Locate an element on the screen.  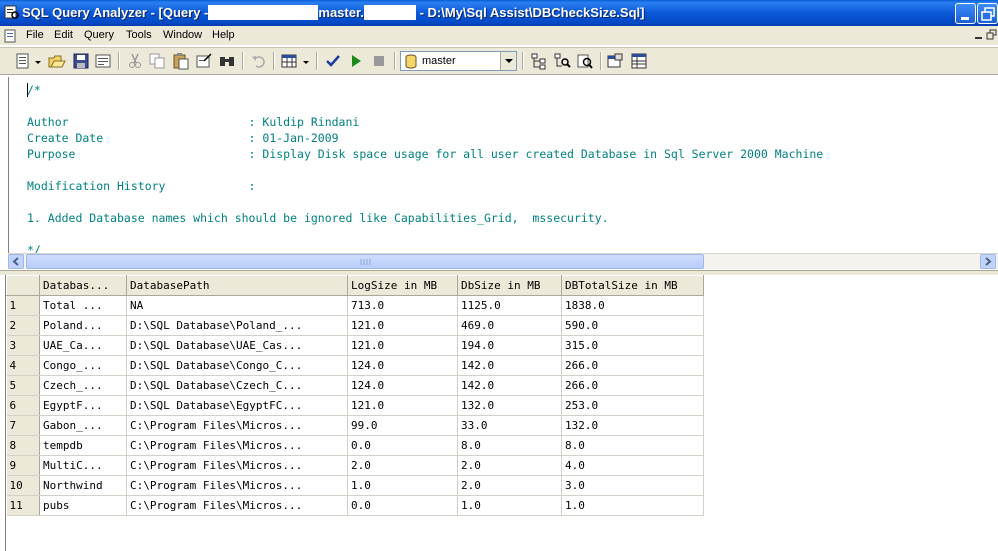
undo-icon is located at coordinates (259, 61).